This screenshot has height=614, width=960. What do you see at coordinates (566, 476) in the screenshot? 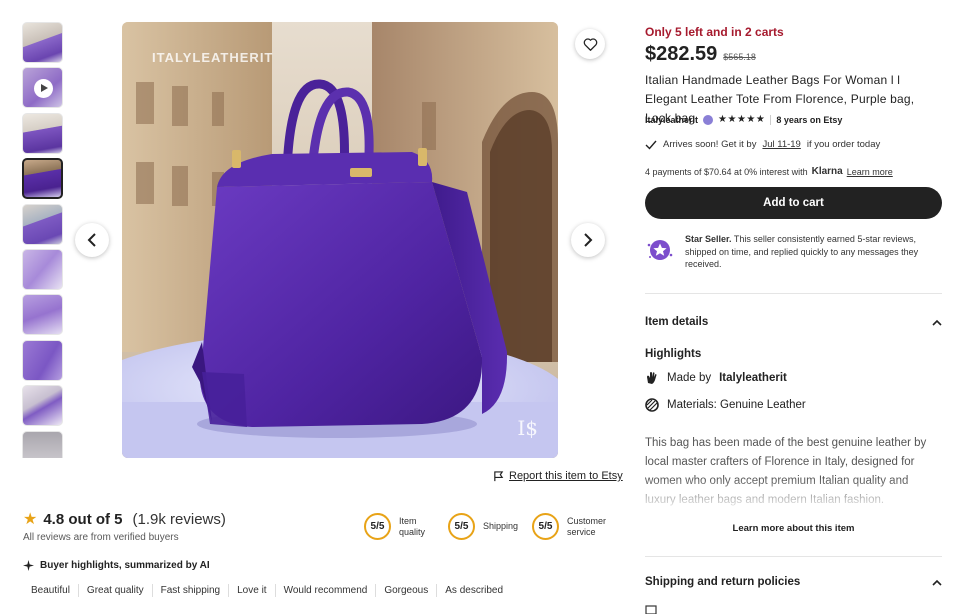
I see `report-link-text: Report this item to Etsy` at bounding box center [566, 476].